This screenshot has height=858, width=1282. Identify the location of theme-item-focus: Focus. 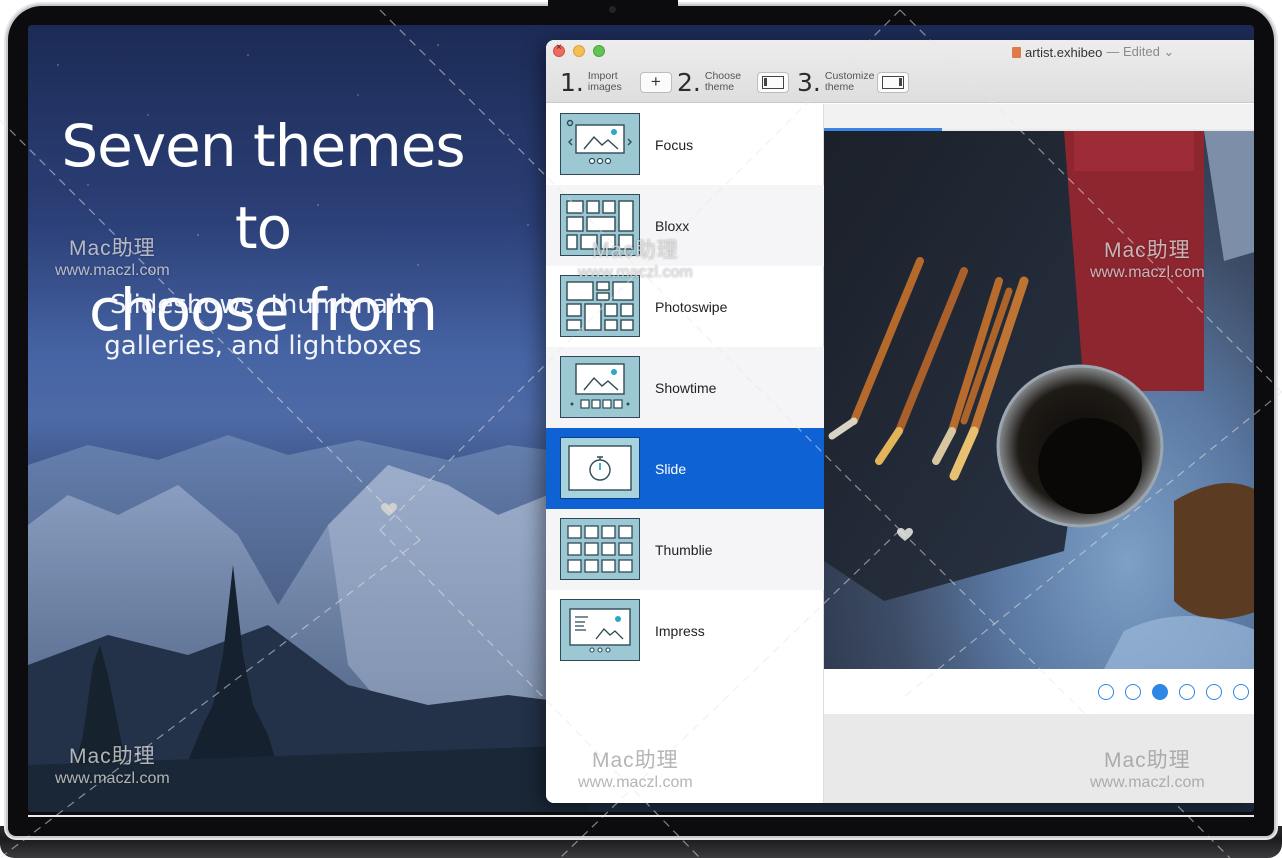
(685, 144).